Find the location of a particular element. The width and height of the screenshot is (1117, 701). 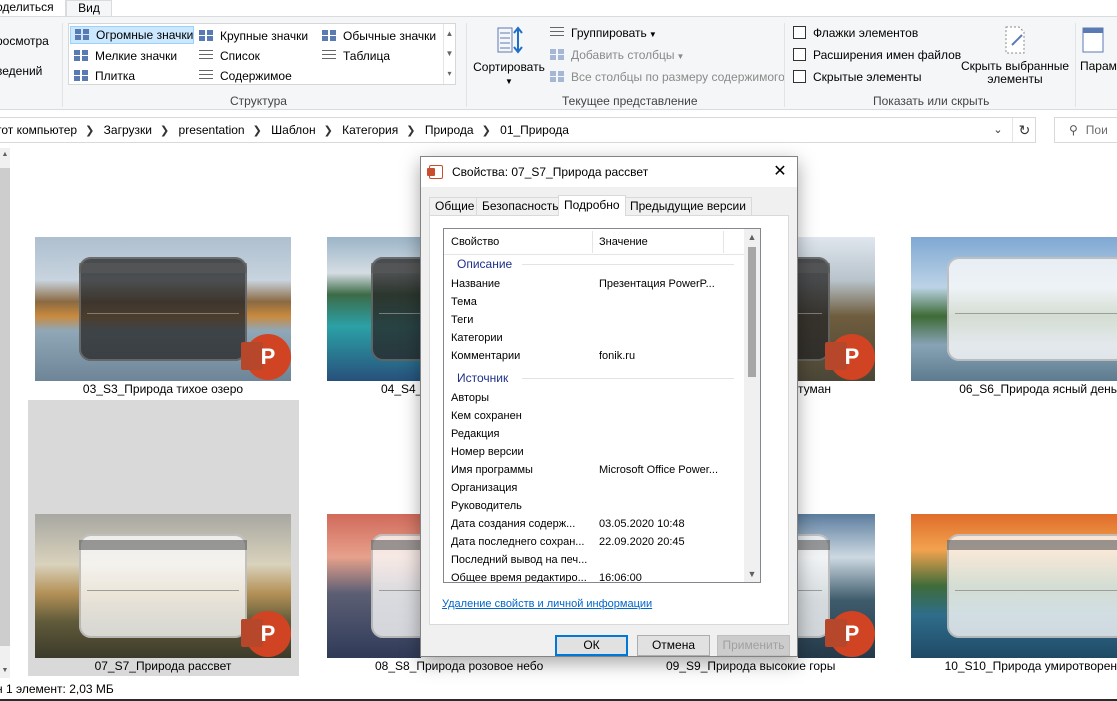

property-row: Редакция is located at coordinates (595, 434).